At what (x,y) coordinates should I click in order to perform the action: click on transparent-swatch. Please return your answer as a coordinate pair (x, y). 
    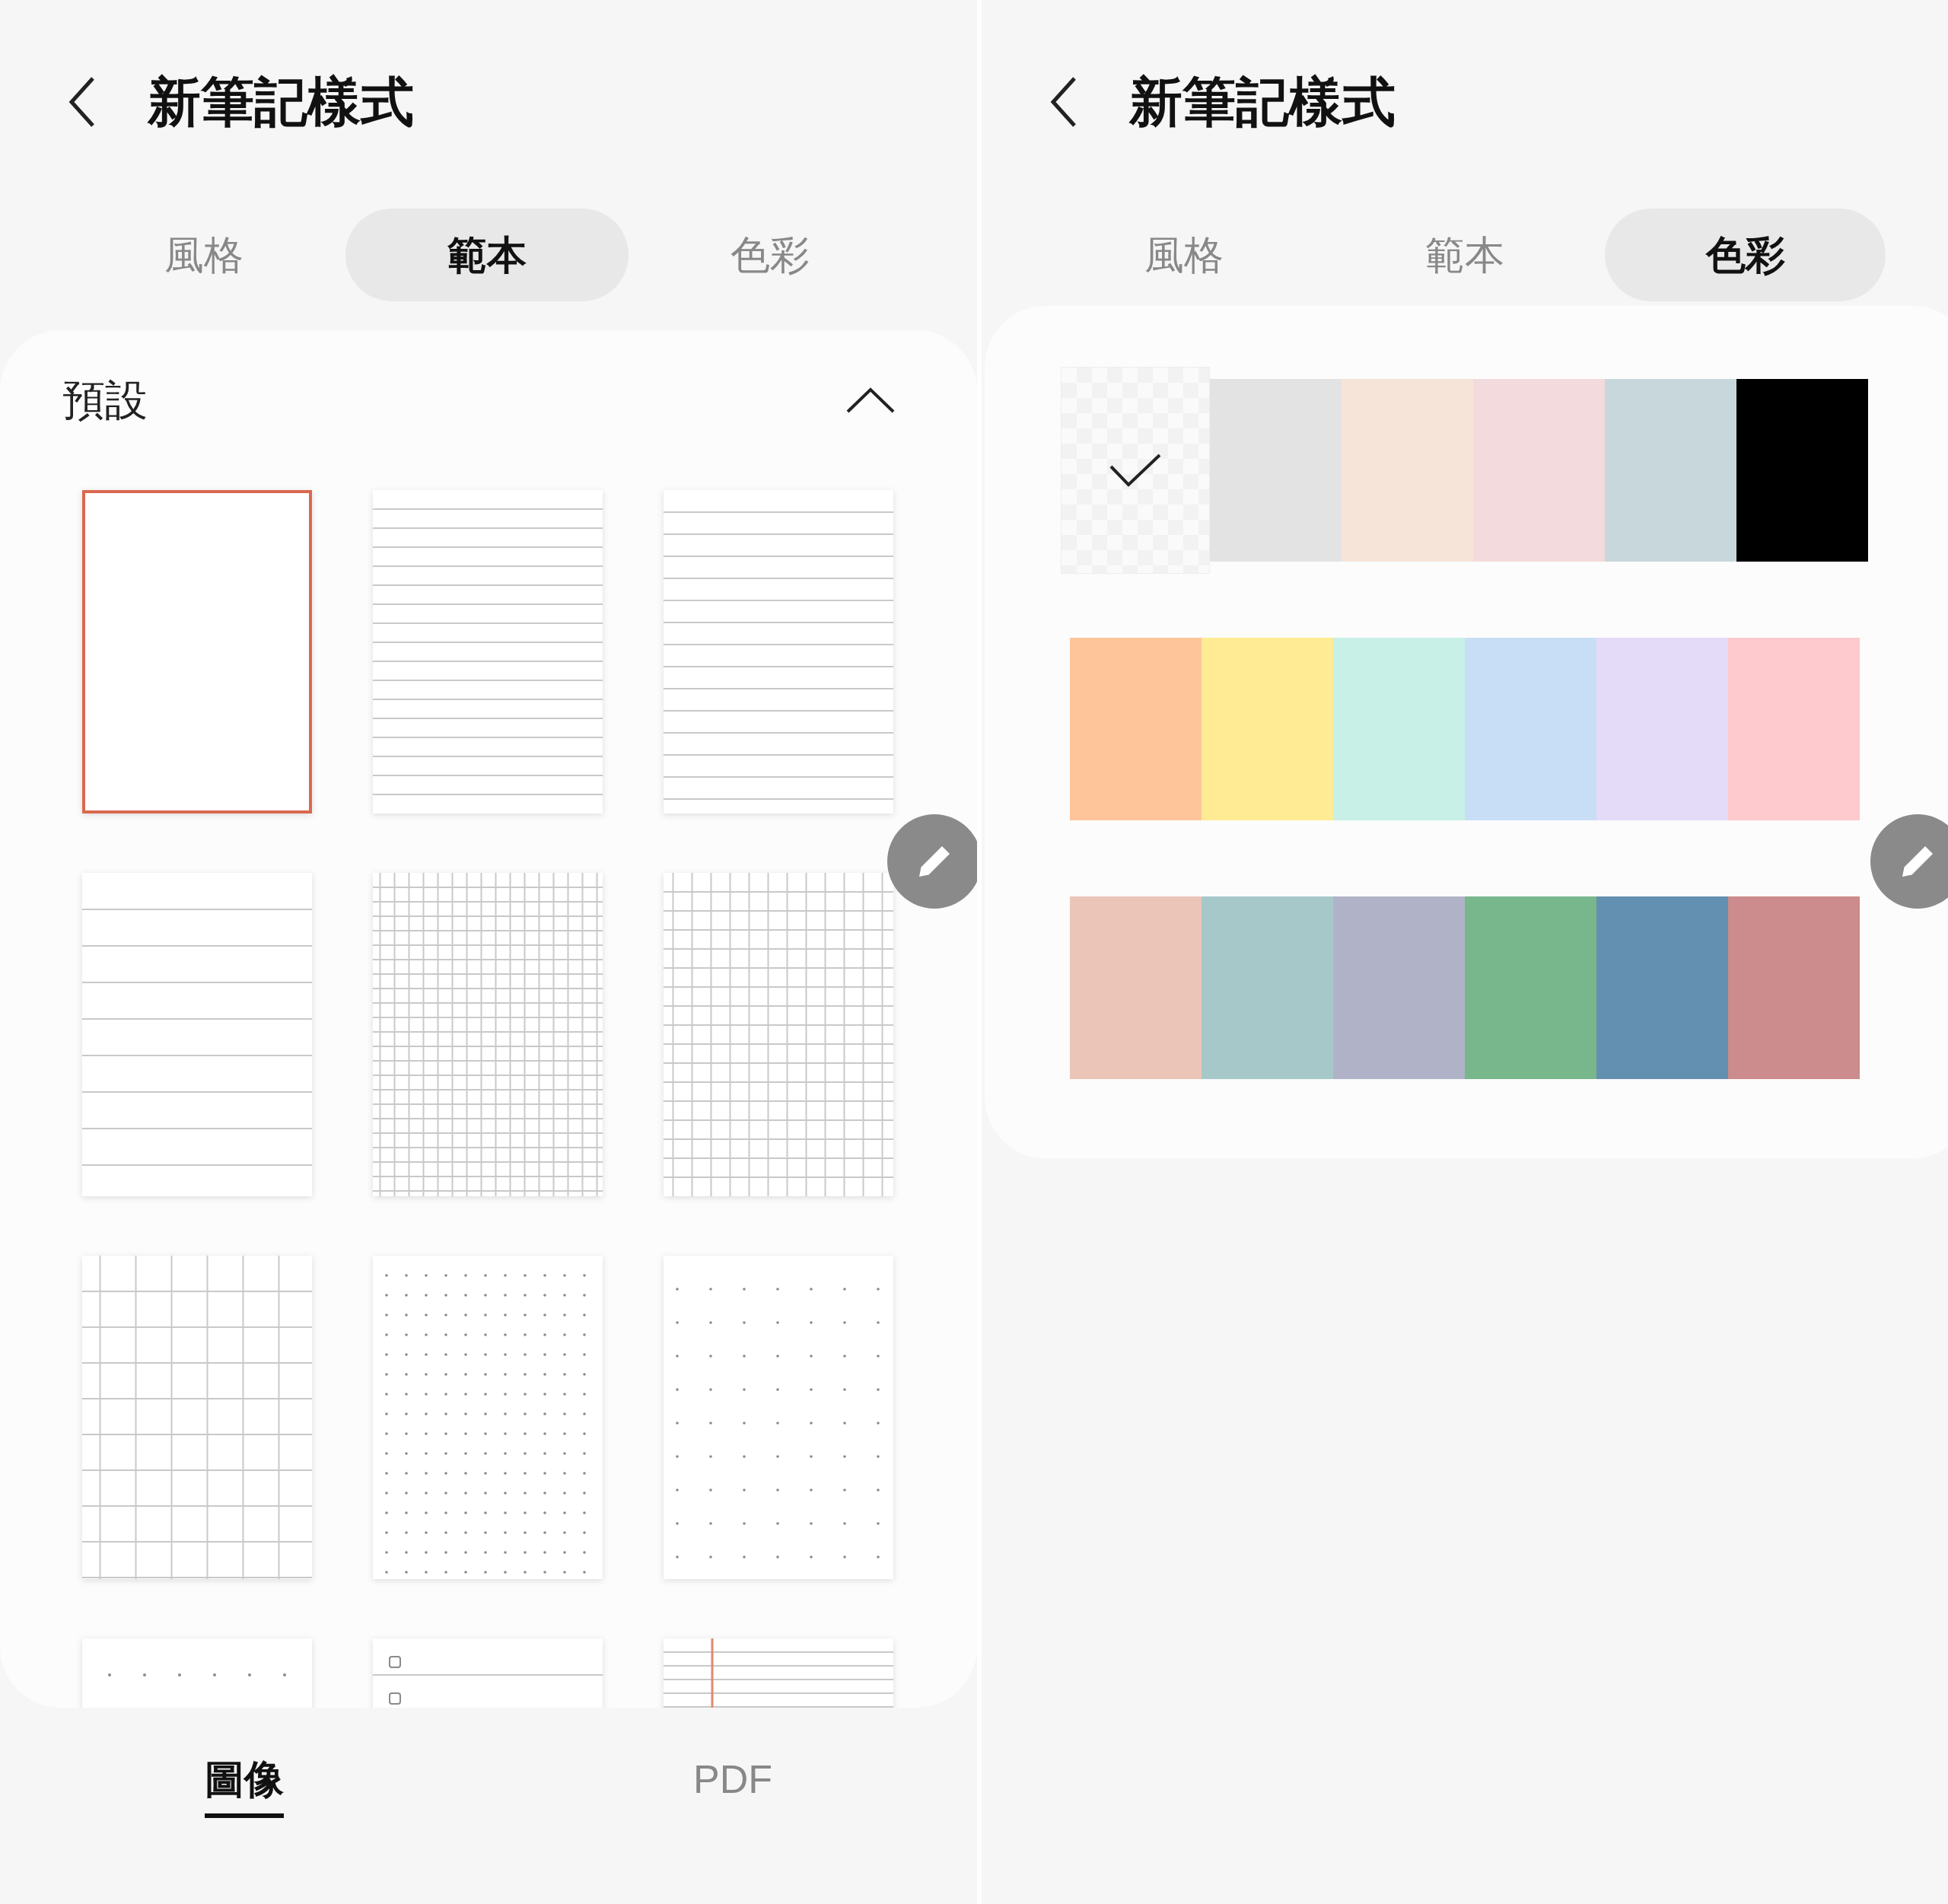
    Looking at the image, I should click on (1135, 471).